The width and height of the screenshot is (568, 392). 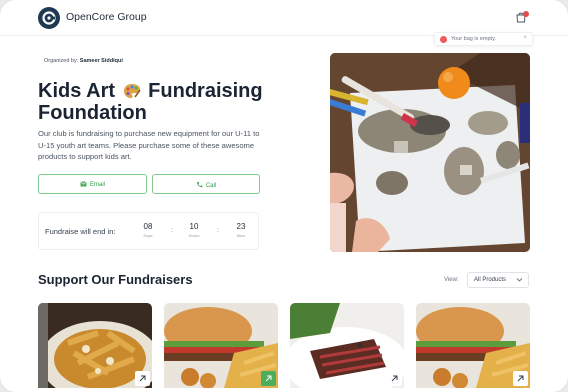 I want to click on email-button: Email, so click(x=92, y=184).